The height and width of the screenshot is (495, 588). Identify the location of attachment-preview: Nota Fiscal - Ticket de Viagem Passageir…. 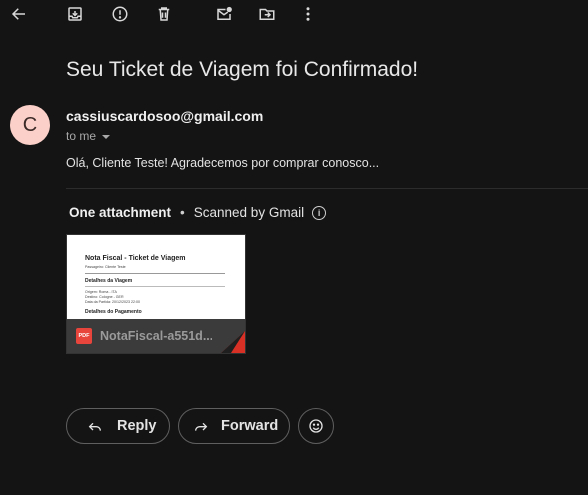
(160, 285).